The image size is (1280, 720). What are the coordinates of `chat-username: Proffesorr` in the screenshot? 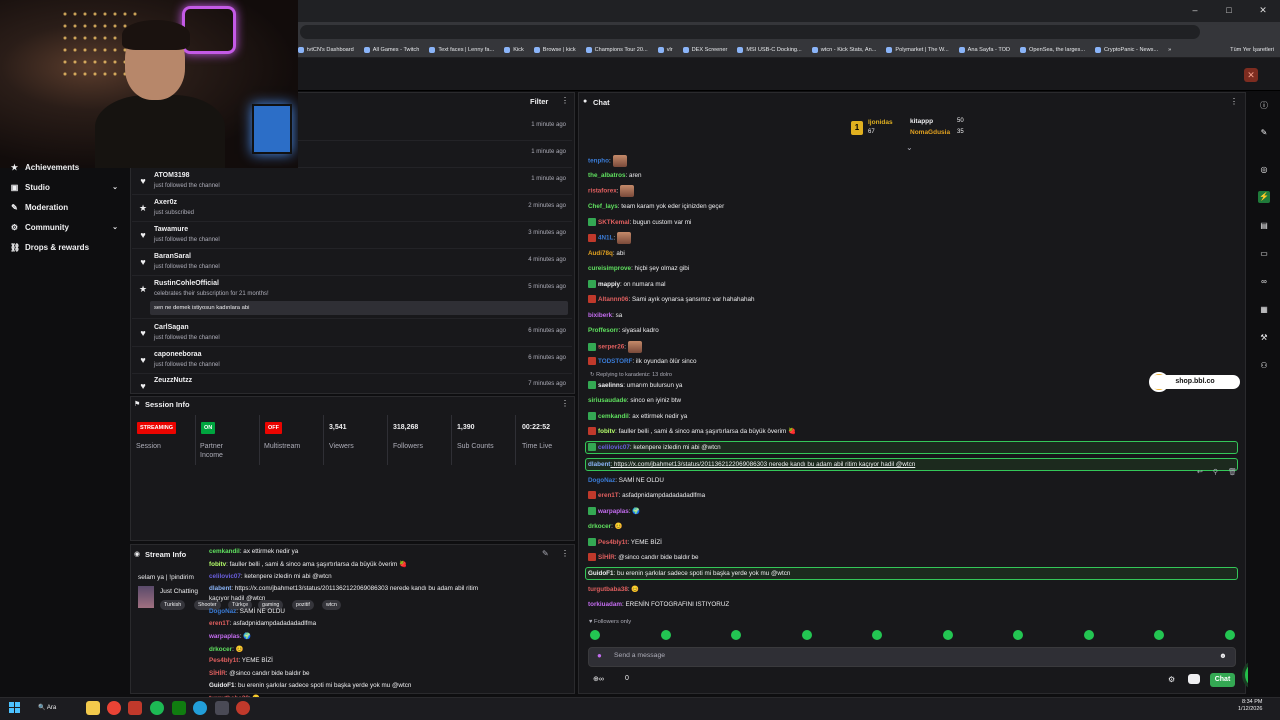 It's located at (603, 330).